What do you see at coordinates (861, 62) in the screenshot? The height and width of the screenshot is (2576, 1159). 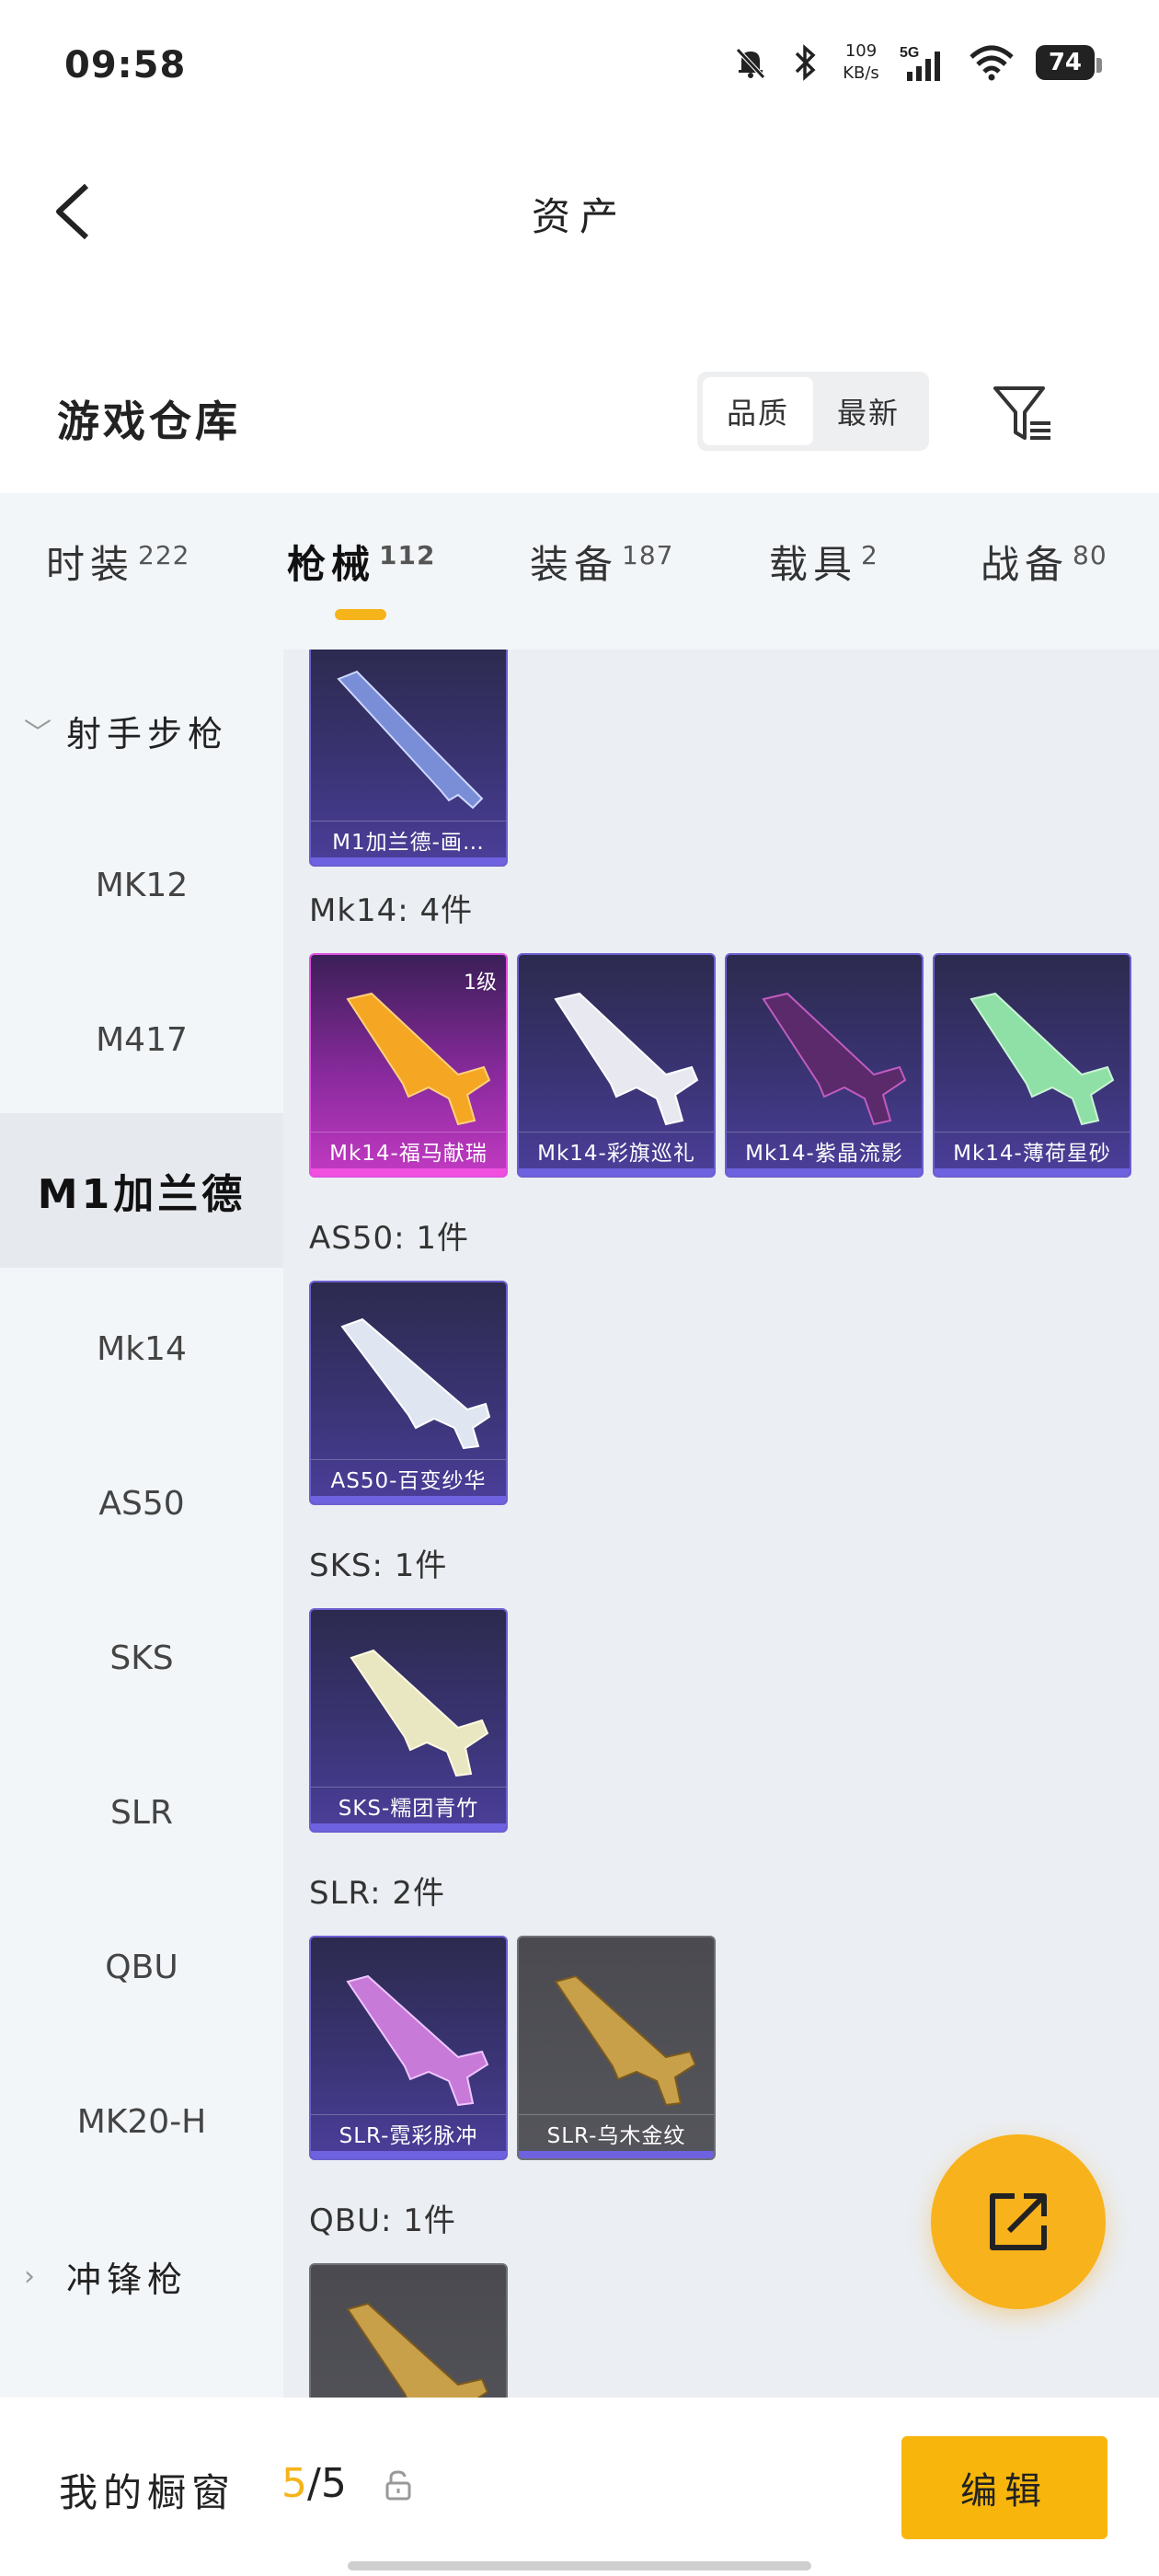 I see `net-speed: 109 KB/s` at bounding box center [861, 62].